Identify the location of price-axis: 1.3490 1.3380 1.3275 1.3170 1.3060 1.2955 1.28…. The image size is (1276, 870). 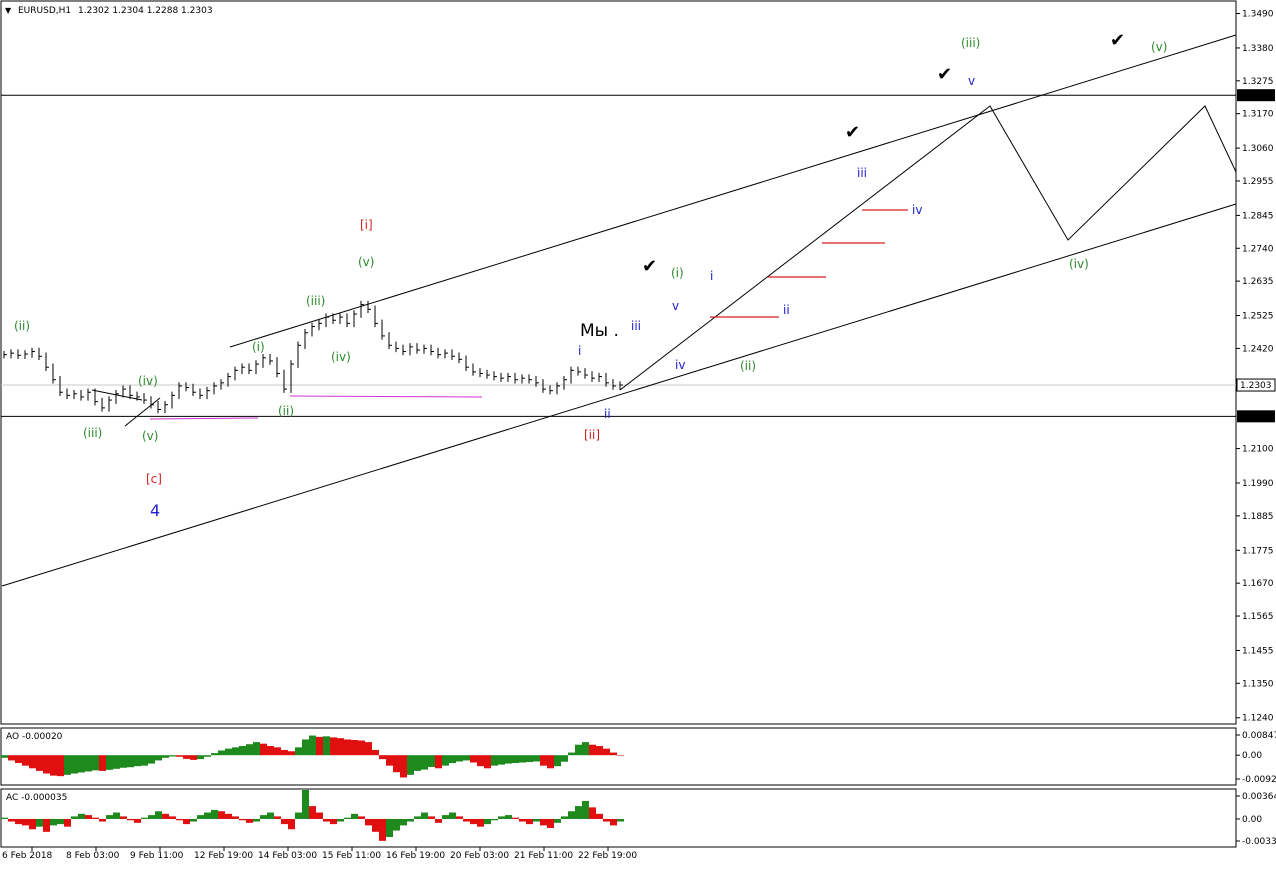
(1255, 367).